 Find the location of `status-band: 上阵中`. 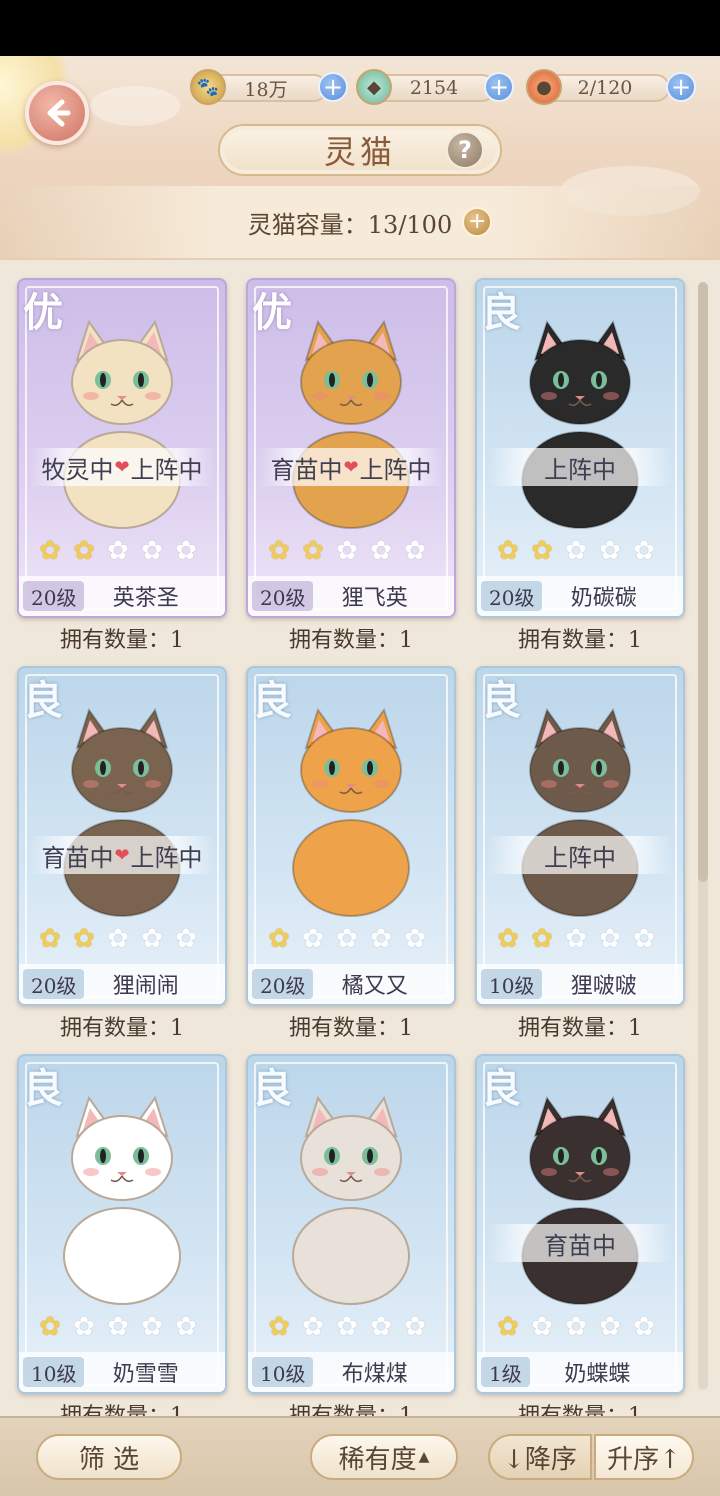

status-band: 上阵中 is located at coordinates (580, 467).